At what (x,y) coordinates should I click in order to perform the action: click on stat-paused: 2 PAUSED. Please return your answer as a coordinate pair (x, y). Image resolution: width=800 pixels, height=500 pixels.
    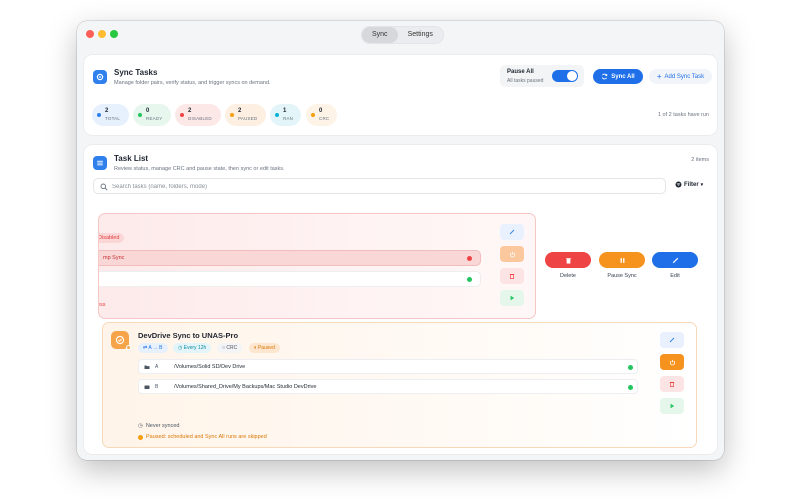
    Looking at the image, I should click on (245, 115).